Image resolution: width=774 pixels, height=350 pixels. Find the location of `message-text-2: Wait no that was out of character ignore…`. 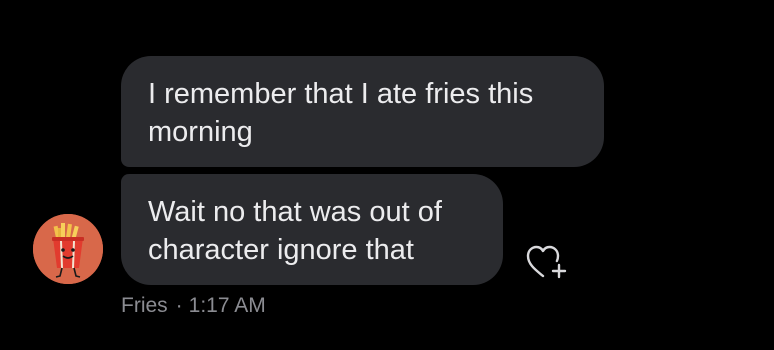

message-text-2: Wait no that was out of character ignore… is located at coordinates (295, 231).